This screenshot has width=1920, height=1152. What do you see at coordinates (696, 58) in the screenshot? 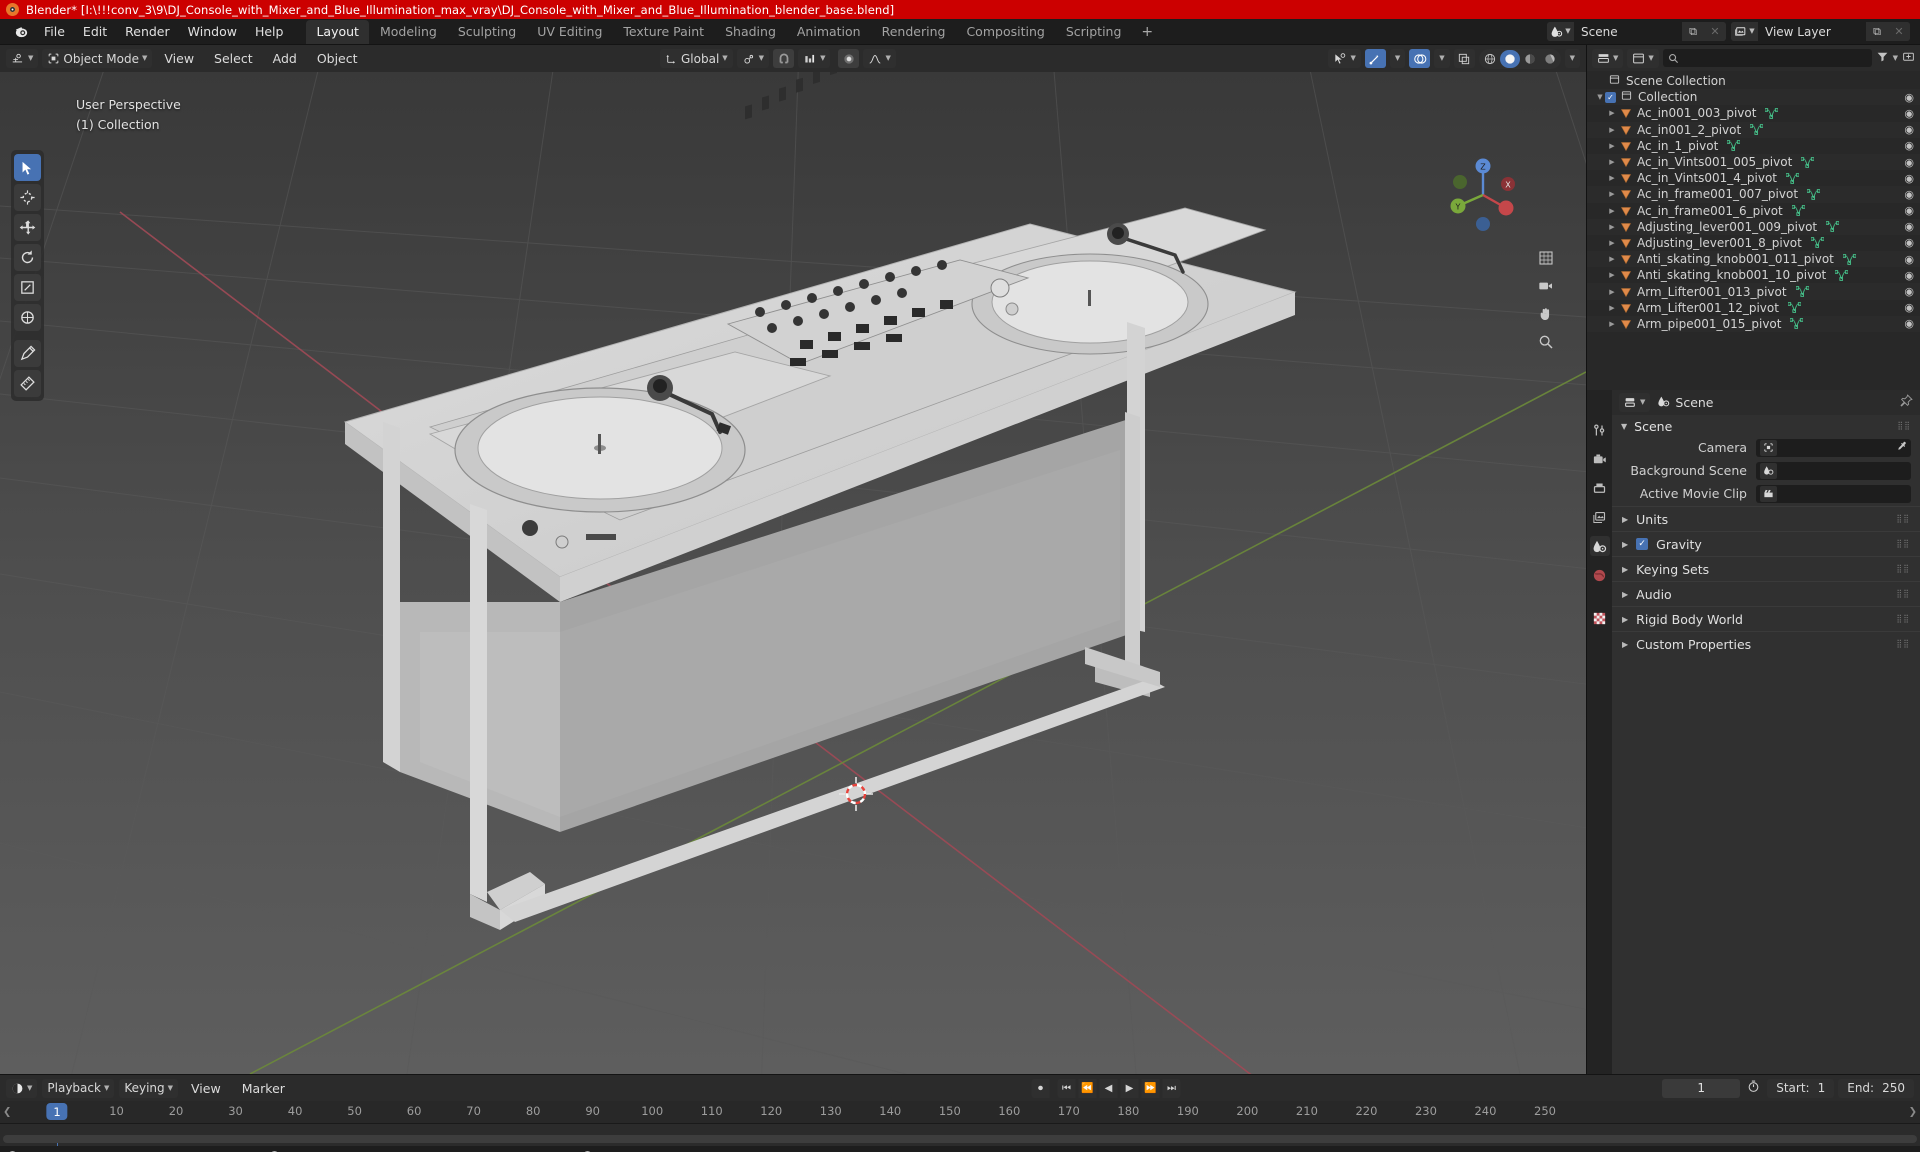
I see `transform-orientation-selector: Global ▼` at bounding box center [696, 58].